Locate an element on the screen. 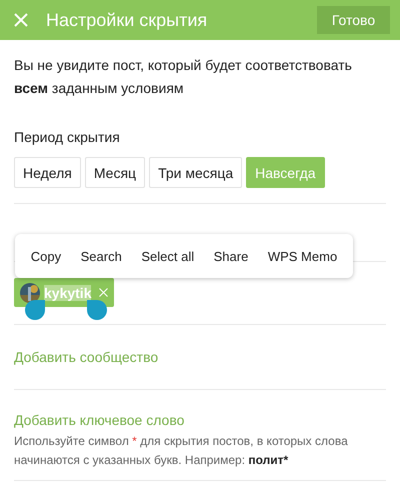 The image size is (400, 482). period-option: Неделя is located at coordinates (47, 172).